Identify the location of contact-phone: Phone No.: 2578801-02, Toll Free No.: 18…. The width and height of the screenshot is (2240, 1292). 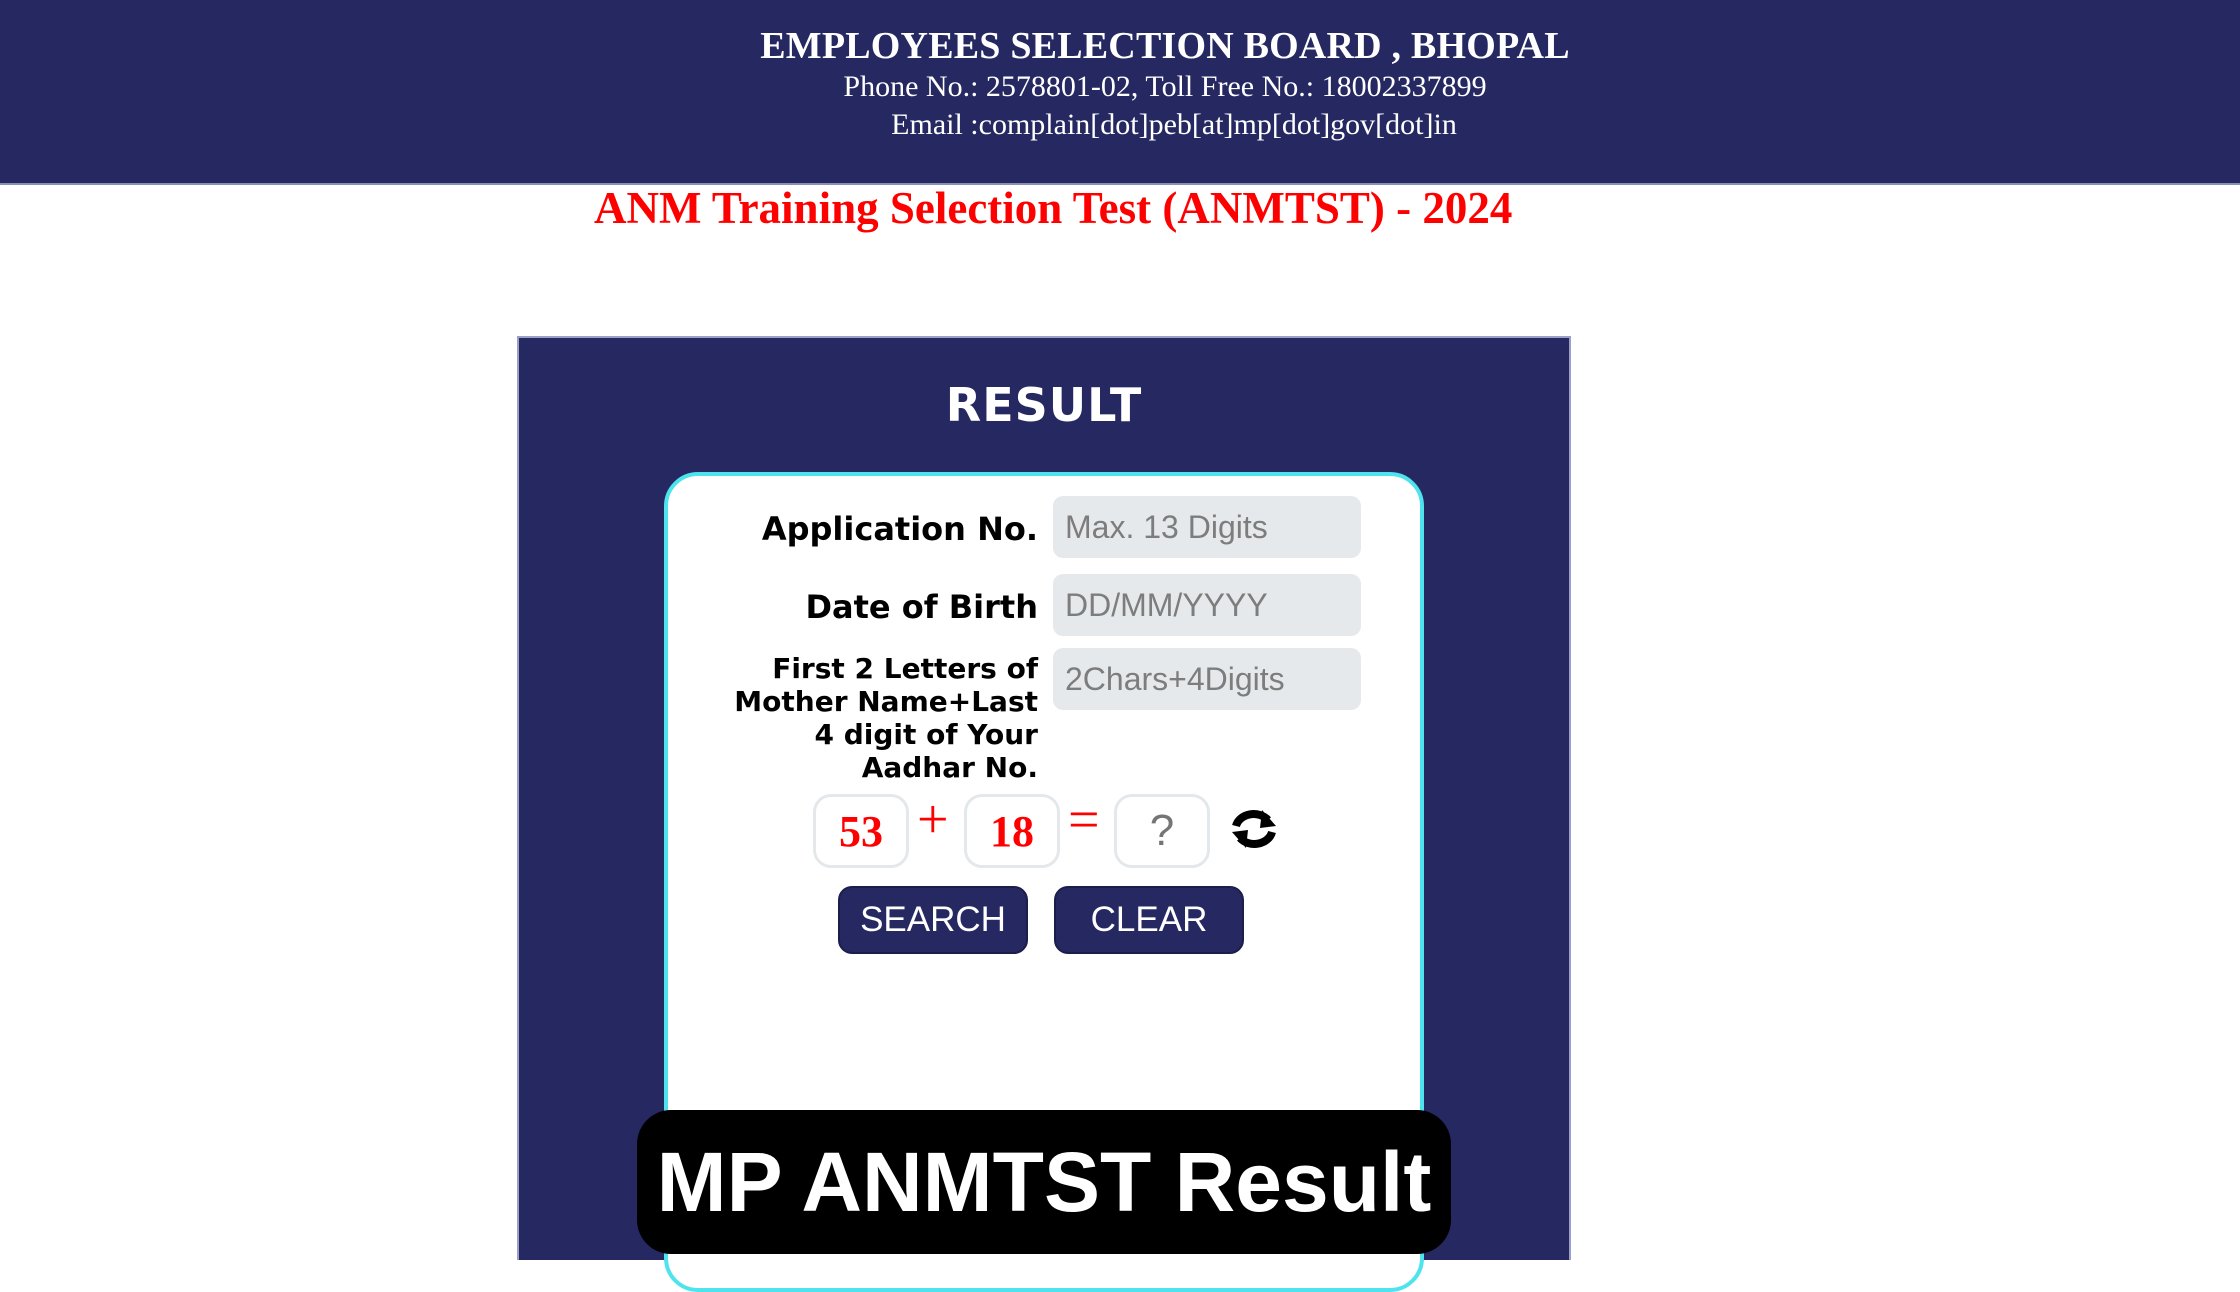
(1165, 86).